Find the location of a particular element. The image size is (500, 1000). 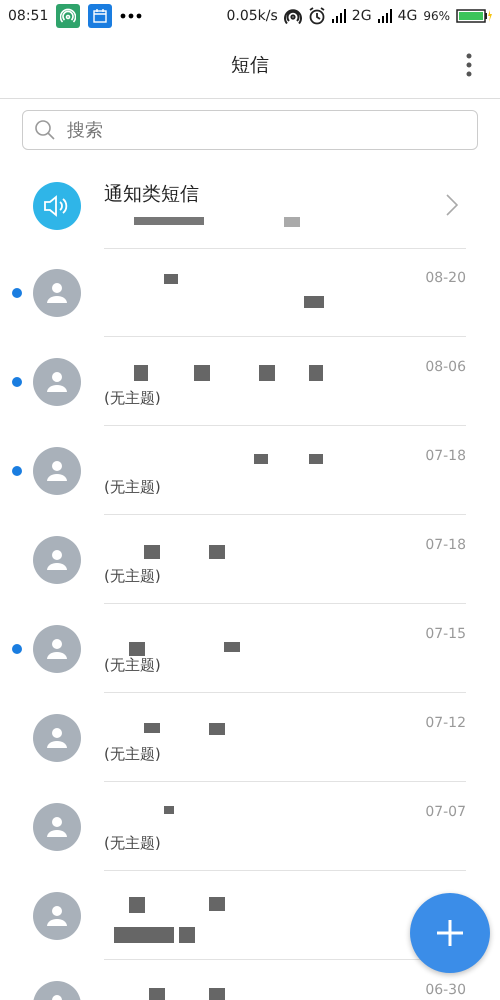

new-message-button is located at coordinates (450, 933).